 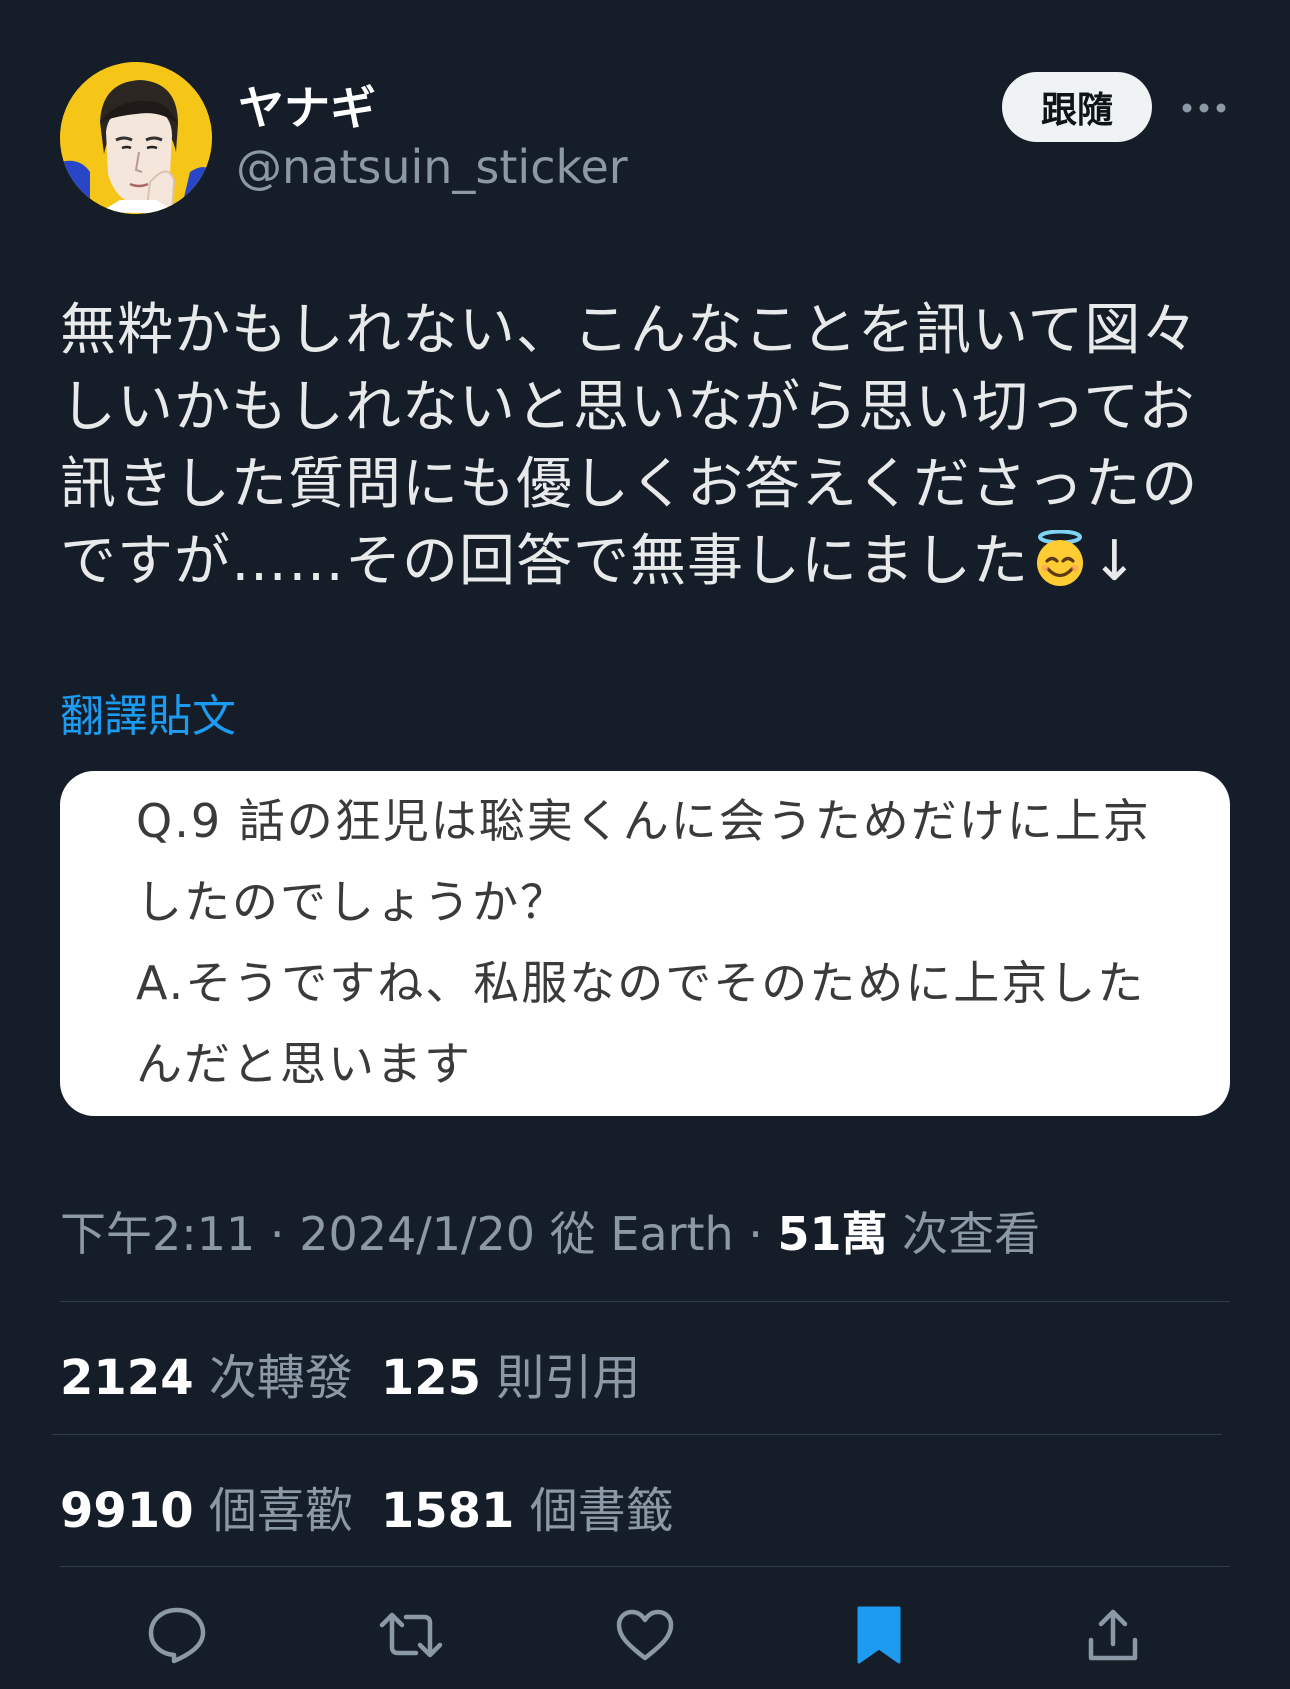 I want to click on tweet-time: 下午2:11, so click(x=157, y=1234).